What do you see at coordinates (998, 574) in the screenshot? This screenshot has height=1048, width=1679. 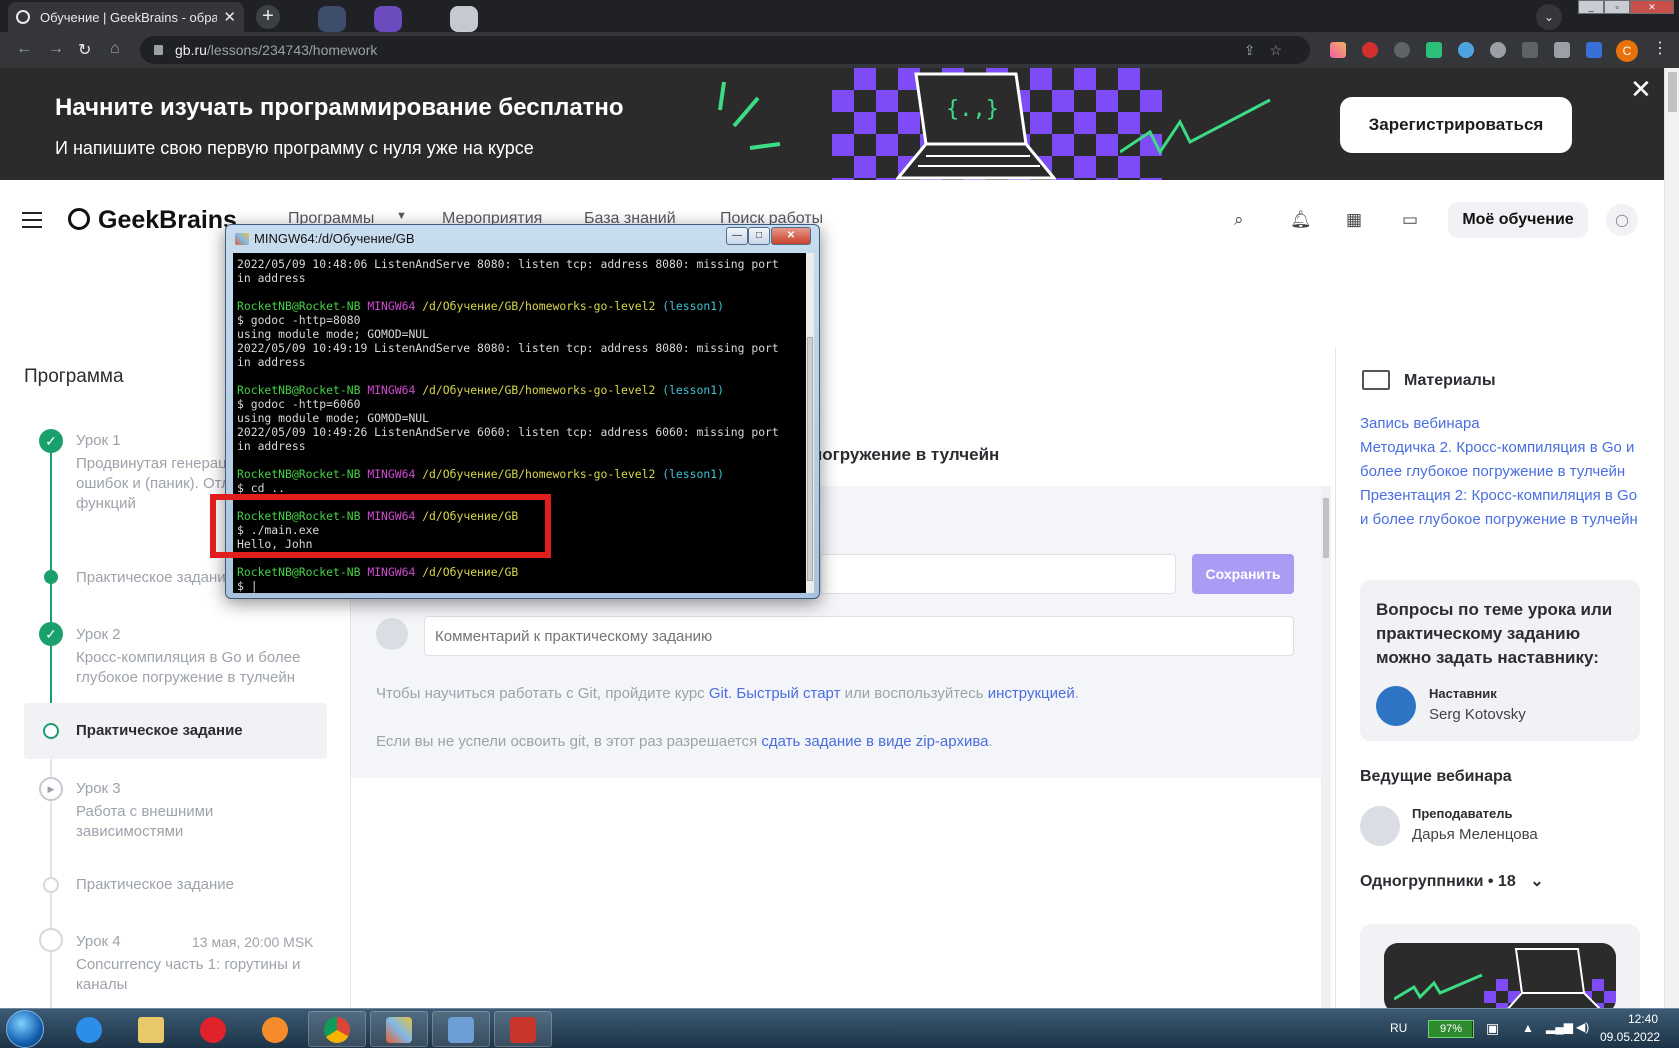 I see `homework-link-input` at bounding box center [998, 574].